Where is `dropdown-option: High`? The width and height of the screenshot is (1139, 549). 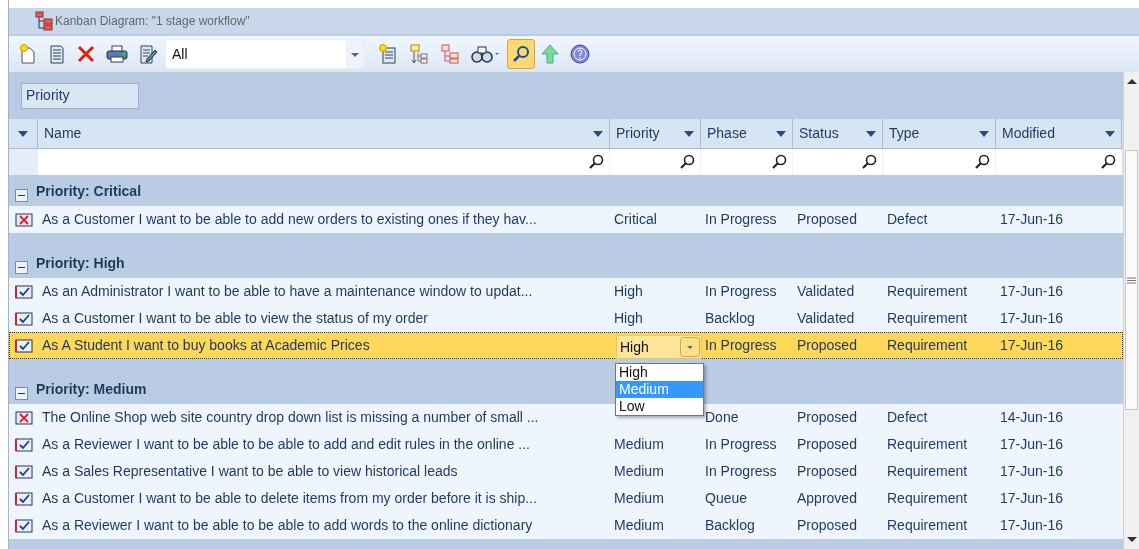
dropdown-option: High is located at coordinates (659, 372).